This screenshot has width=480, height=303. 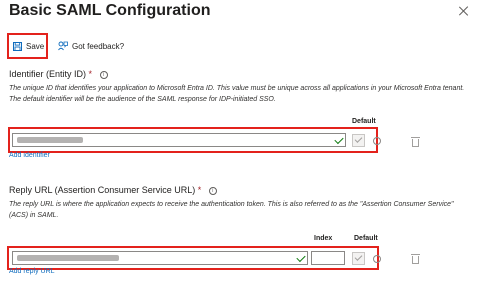 What do you see at coordinates (32, 271) in the screenshot?
I see `add-reply-url-link: Add reply URL` at bounding box center [32, 271].